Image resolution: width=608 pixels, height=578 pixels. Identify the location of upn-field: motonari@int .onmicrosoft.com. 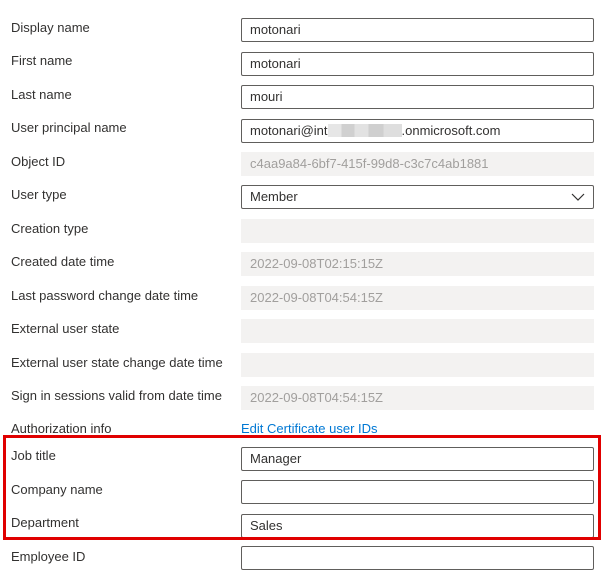
(417, 131).